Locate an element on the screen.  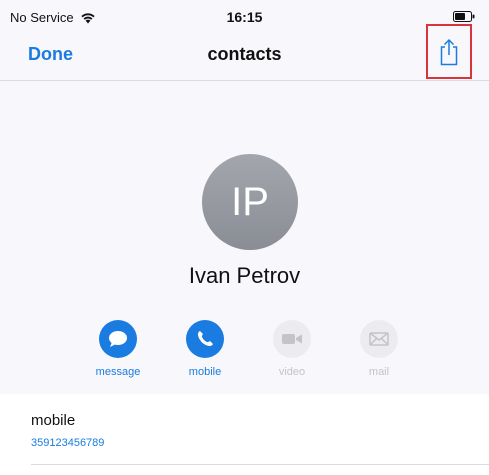
mail-icon is located at coordinates (379, 339).